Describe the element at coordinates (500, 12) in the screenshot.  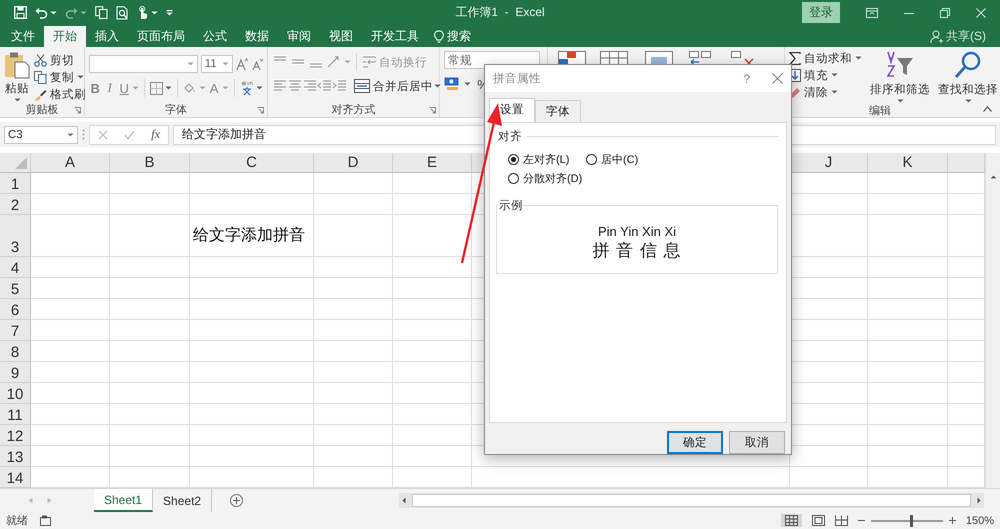
I see `window-title: 工作簿1 - Excel` at that location.